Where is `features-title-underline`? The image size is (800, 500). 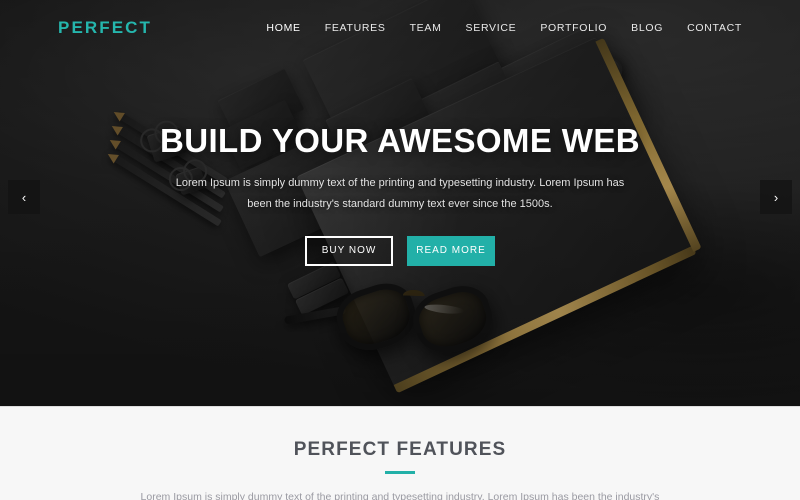 features-title-underline is located at coordinates (400, 472).